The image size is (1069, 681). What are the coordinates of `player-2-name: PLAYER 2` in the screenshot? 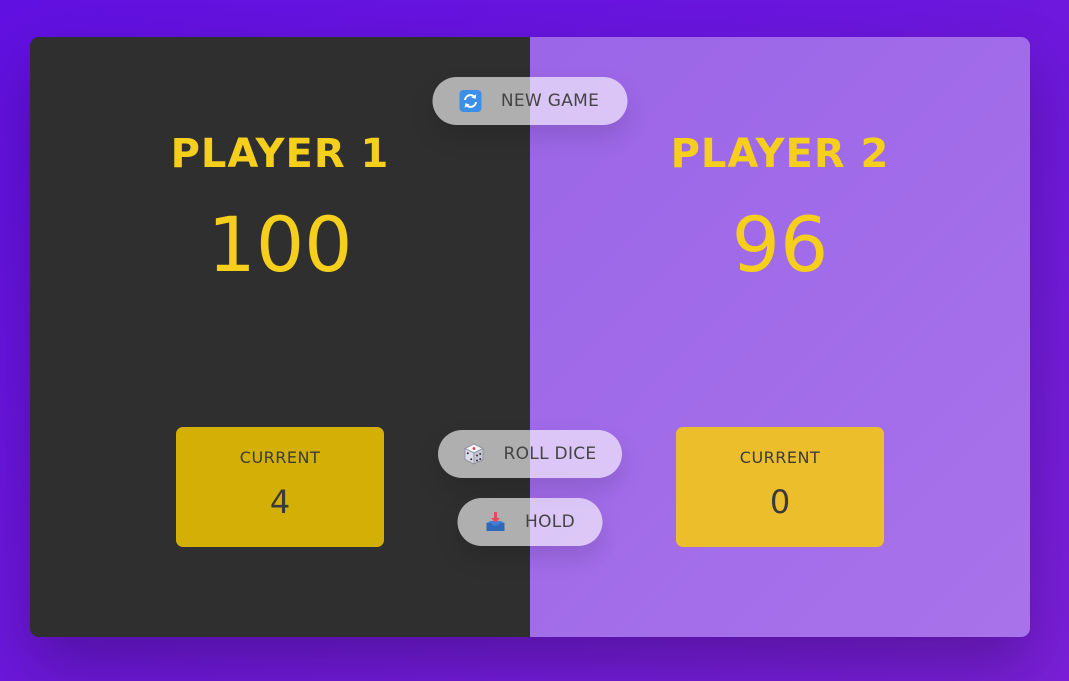 It's located at (780, 154).